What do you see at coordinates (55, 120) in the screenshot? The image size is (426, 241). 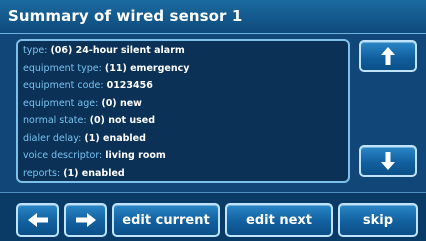 I see `row-label: normal state:` at bounding box center [55, 120].